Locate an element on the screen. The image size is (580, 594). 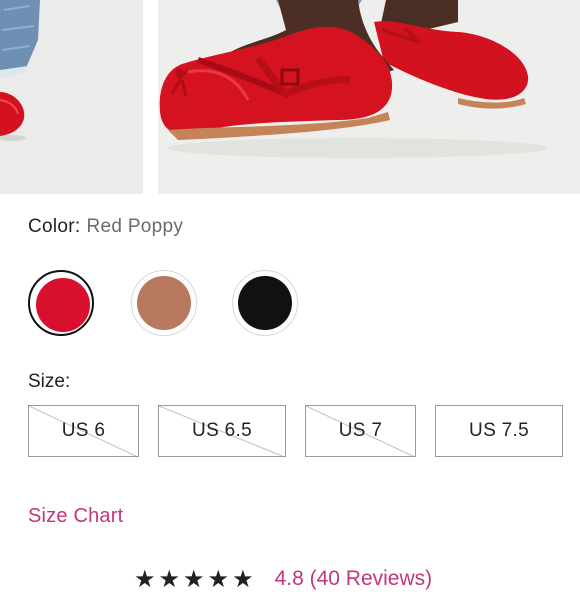
swatch-fill-black is located at coordinates (265, 303).